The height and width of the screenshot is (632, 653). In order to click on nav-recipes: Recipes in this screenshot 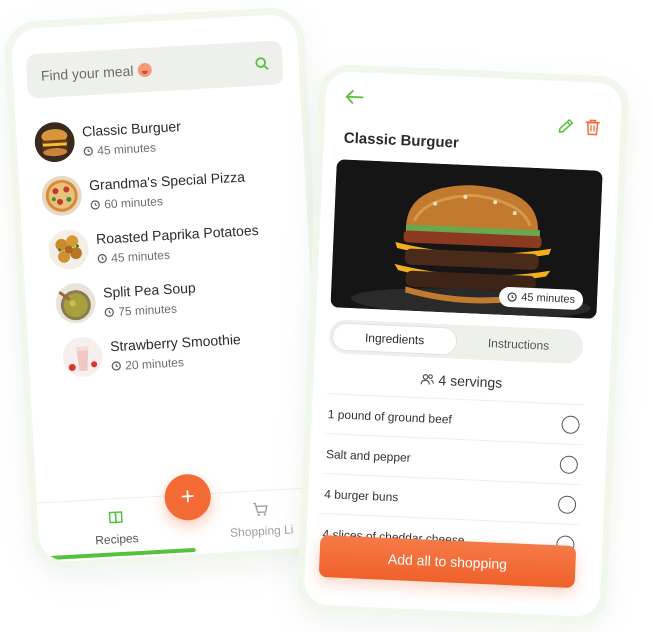, I will do `click(116, 529)`.